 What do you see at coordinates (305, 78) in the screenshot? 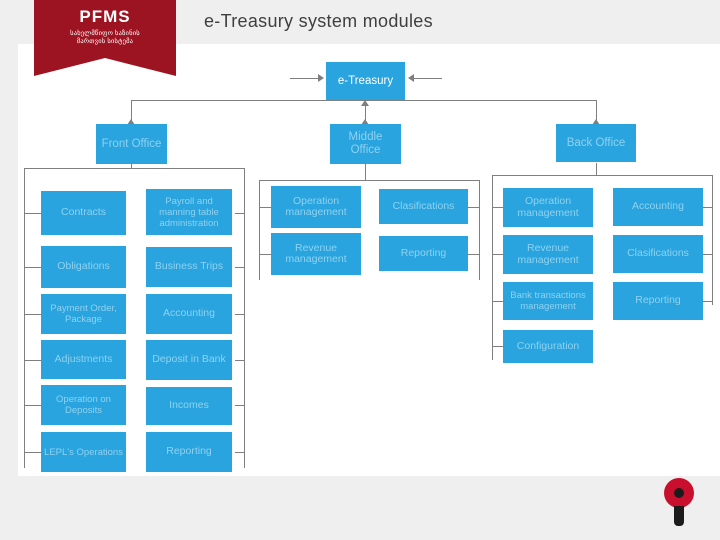
I see `connector-root-left-arm` at bounding box center [305, 78].